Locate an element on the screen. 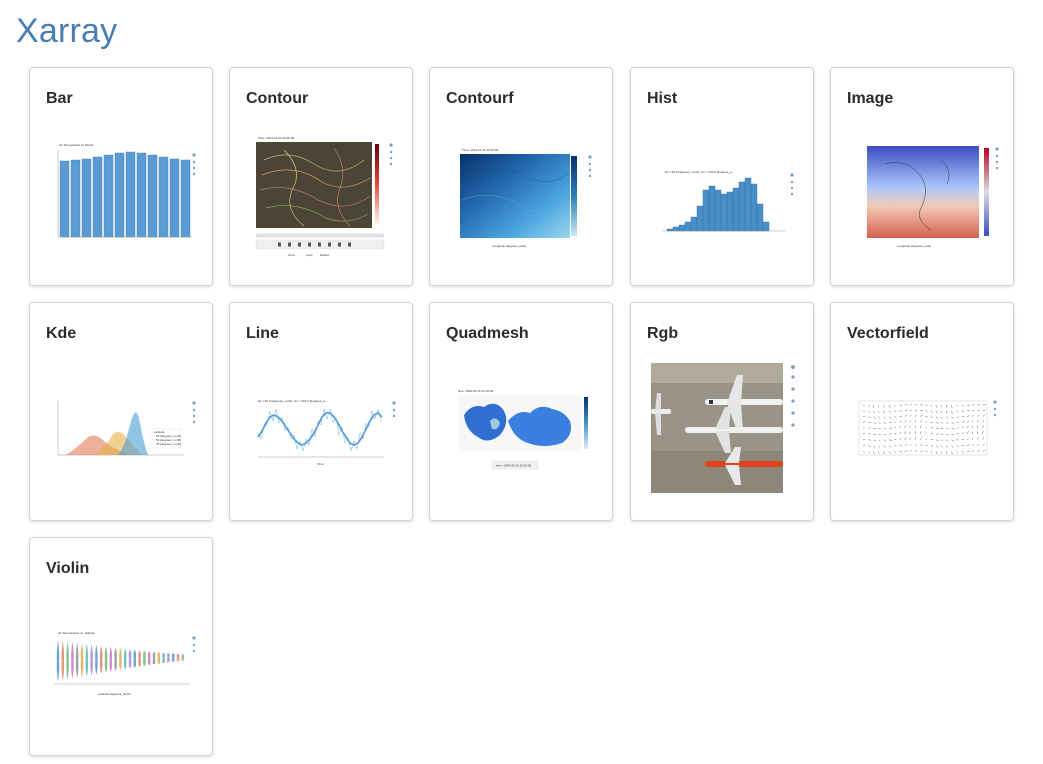 The image size is (1043, 764). card-title: Image is located at coordinates (870, 98).